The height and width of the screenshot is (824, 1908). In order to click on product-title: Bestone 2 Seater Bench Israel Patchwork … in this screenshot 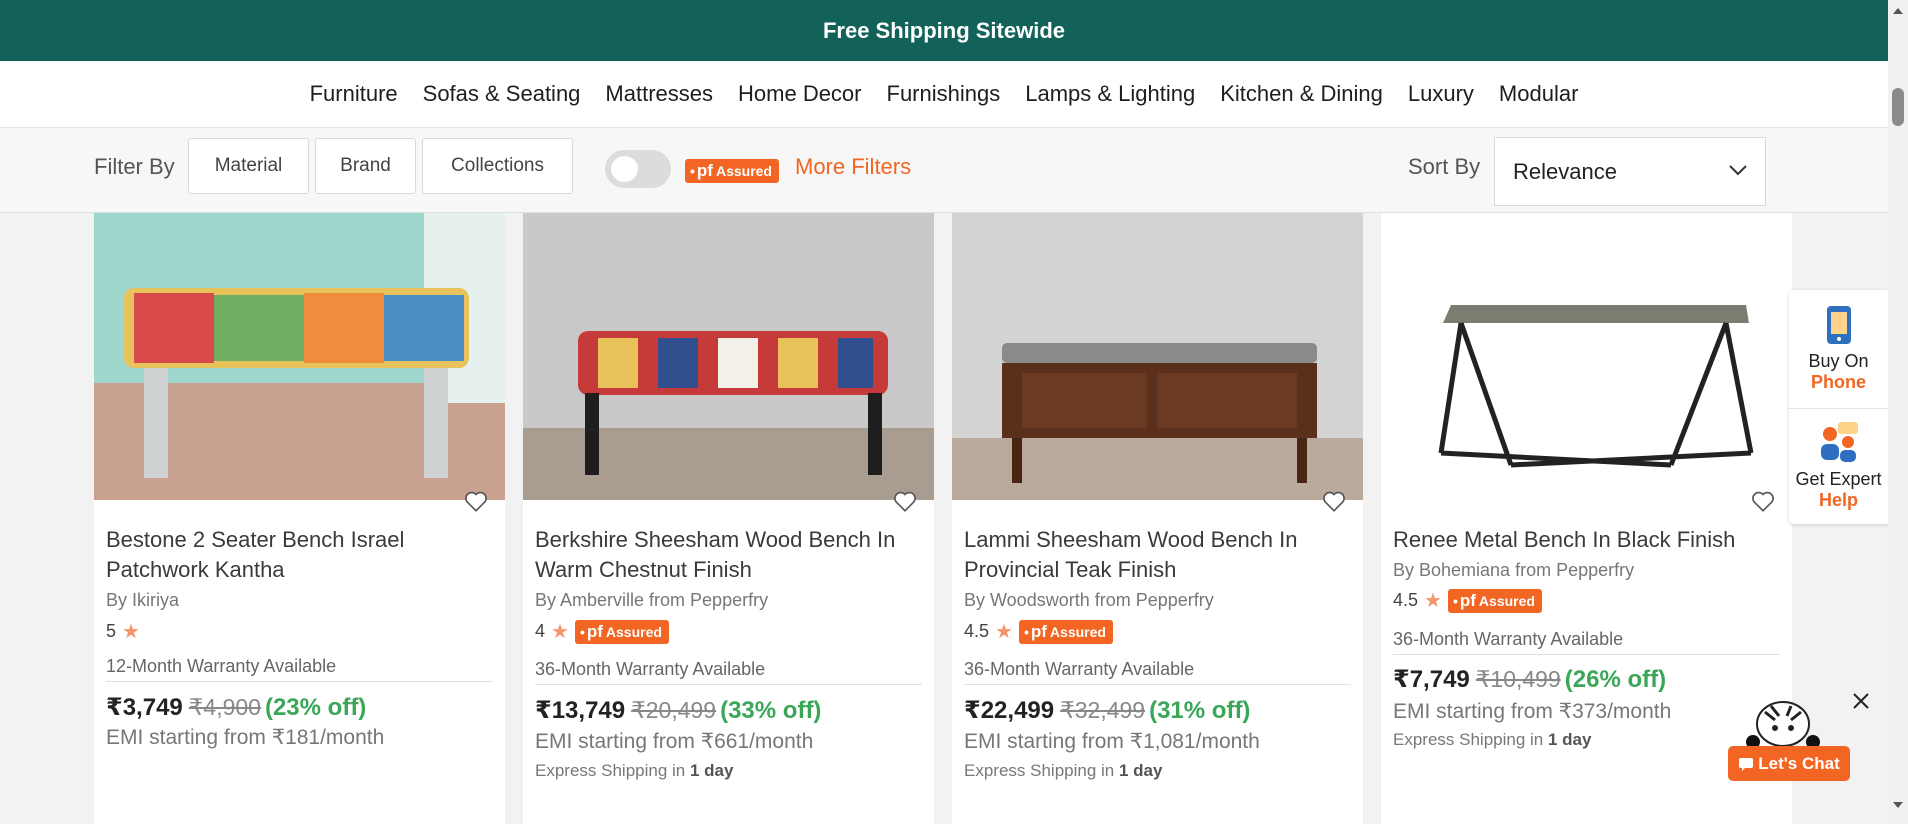, I will do `click(301, 555)`.